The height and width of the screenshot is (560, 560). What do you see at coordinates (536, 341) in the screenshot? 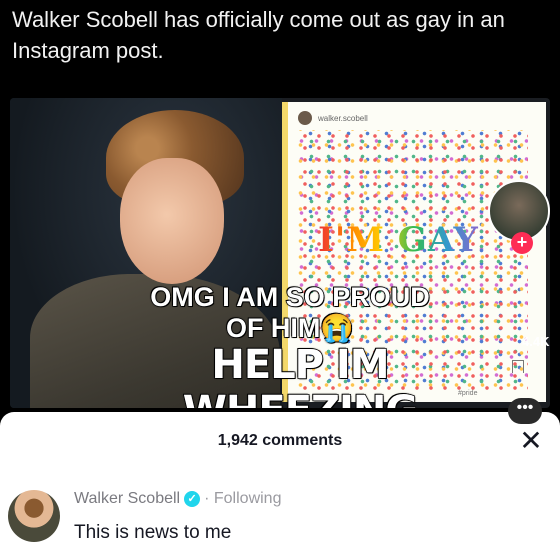
I see `like-count: 4.4K` at bounding box center [536, 341].